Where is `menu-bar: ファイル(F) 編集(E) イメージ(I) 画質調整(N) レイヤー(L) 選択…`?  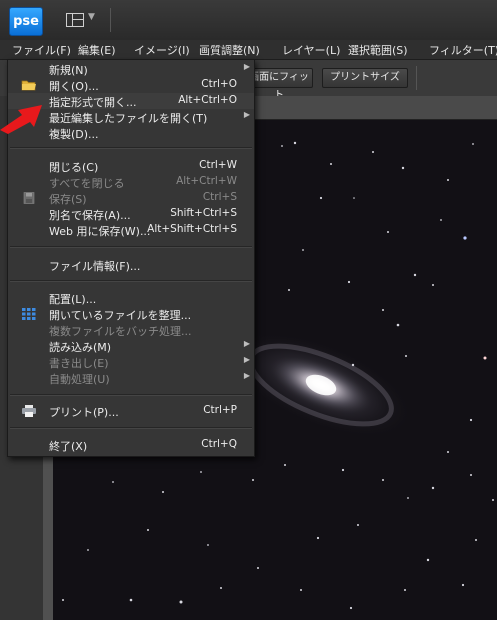 menu-bar: ファイル(F) 編集(E) イメージ(I) 画質調整(N) レイヤー(L) 選択… is located at coordinates (248, 50).